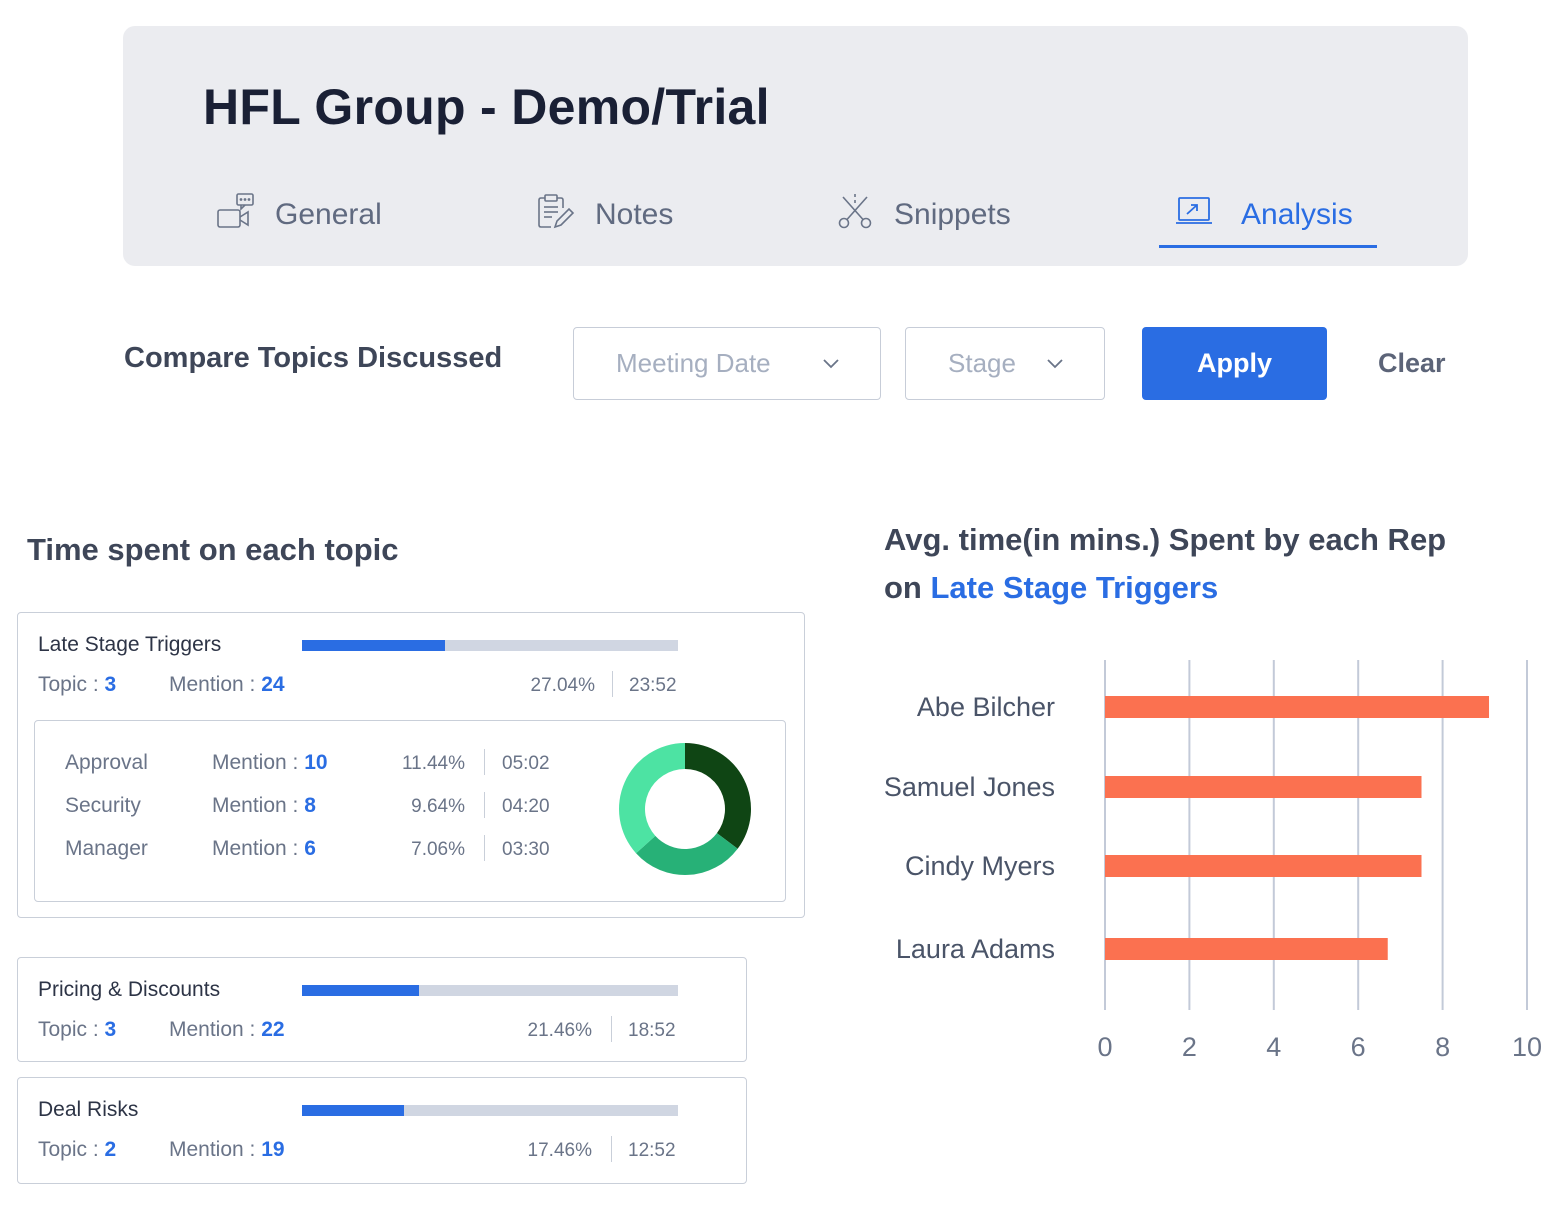  Describe the element at coordinates (952, 214) in the screenshot. I see `tab-snippets-label: Snippets` at that location.